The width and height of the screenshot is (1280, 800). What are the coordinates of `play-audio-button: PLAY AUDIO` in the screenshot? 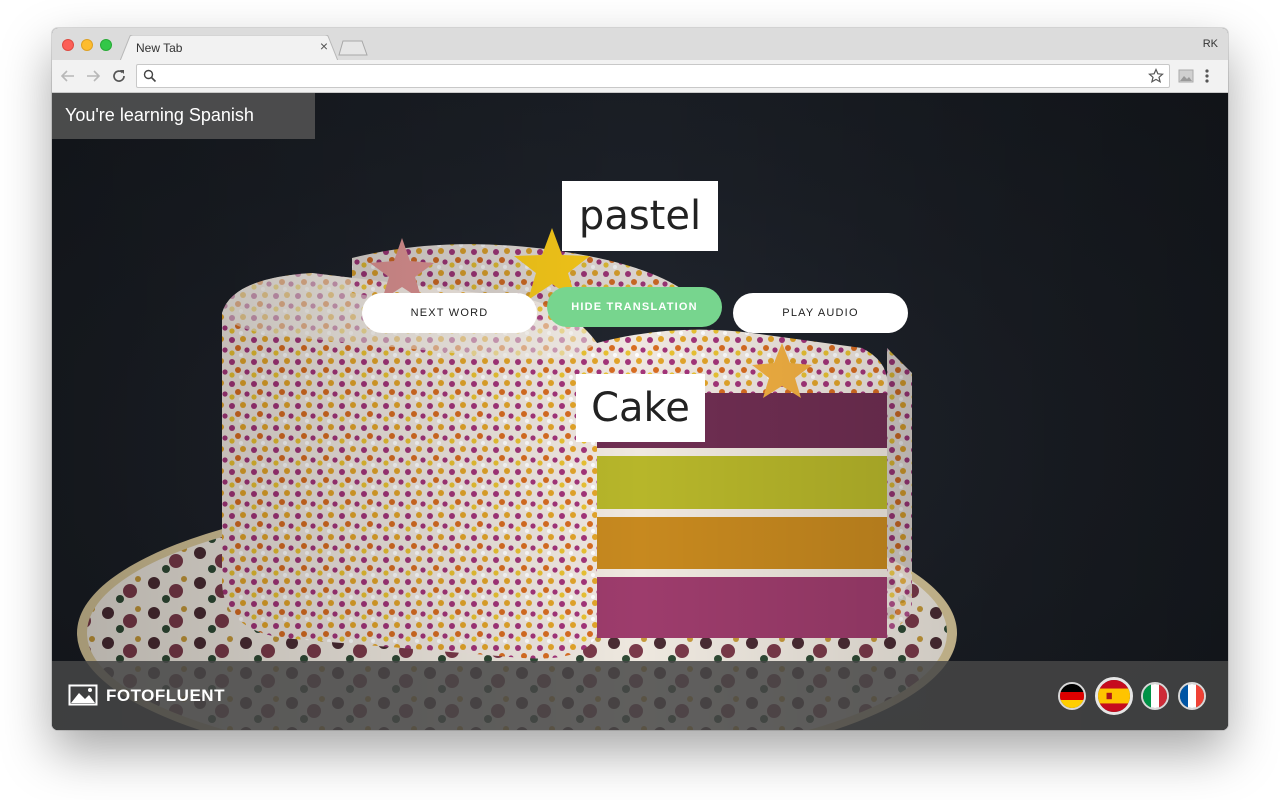 It's located at (820, 313).